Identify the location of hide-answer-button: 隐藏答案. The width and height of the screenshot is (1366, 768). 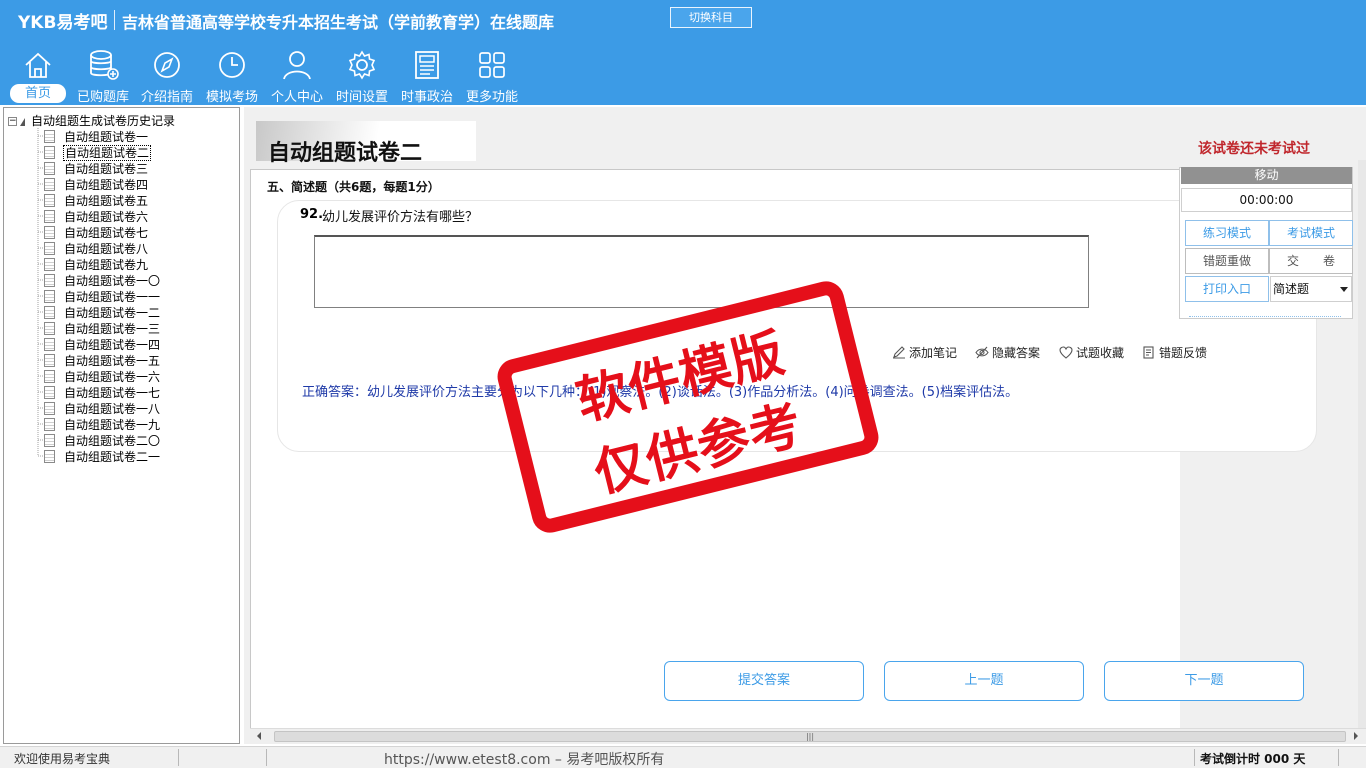
(1007, 352).